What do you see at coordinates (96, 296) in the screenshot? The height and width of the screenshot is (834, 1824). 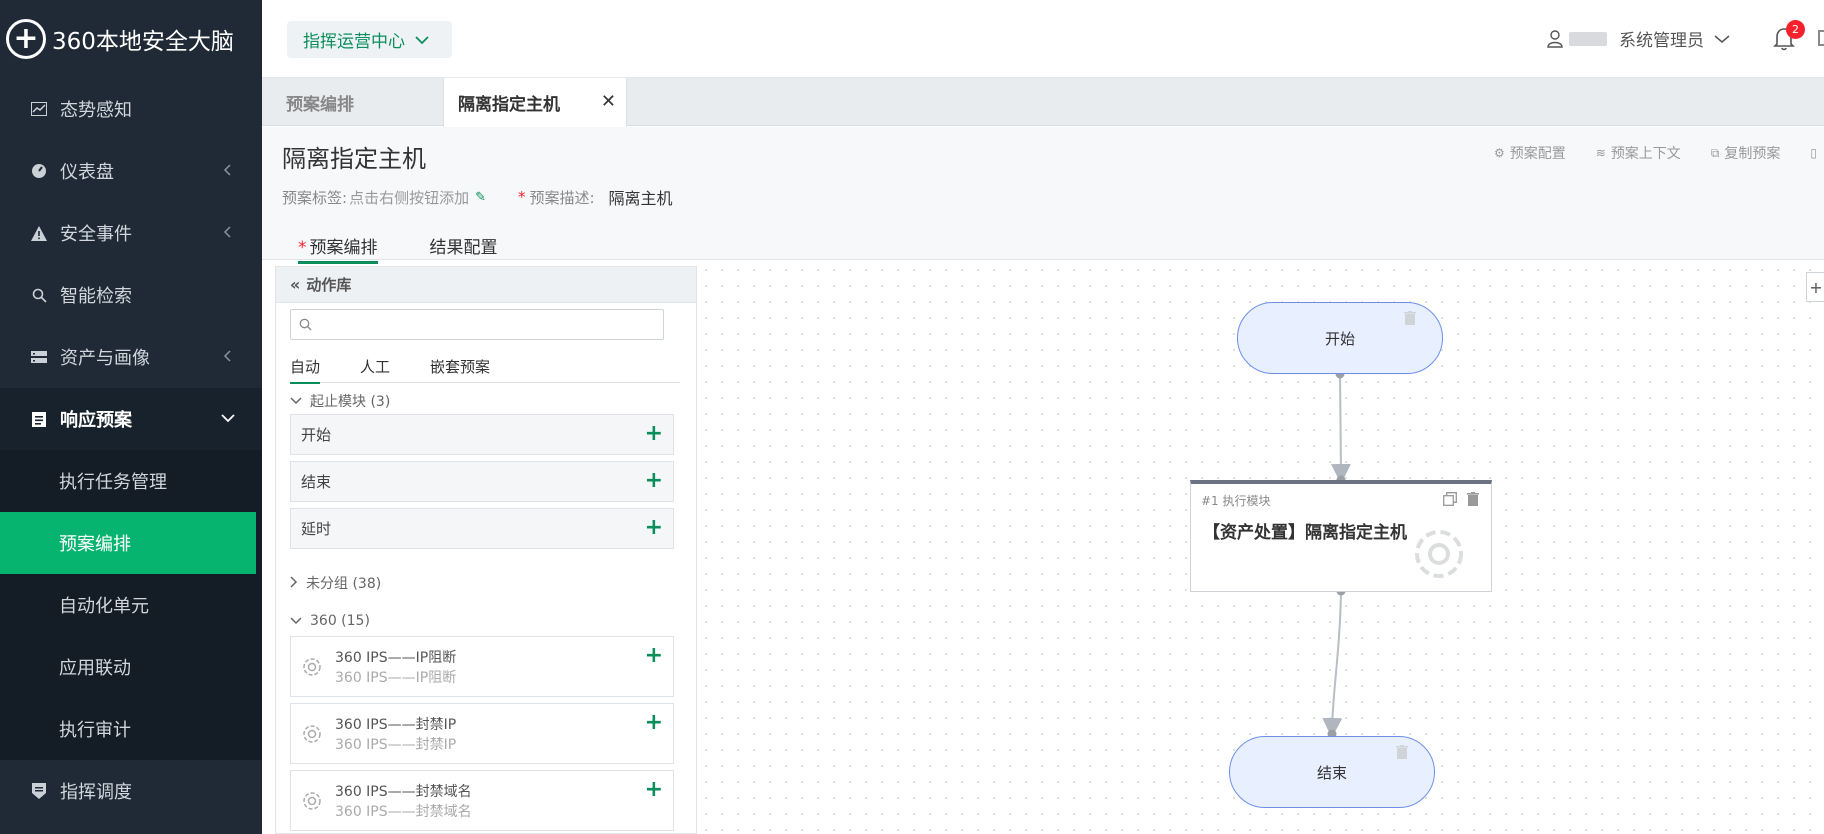 I see `sidebar-item-label: 智能检索` at bounding box center [96, 296].